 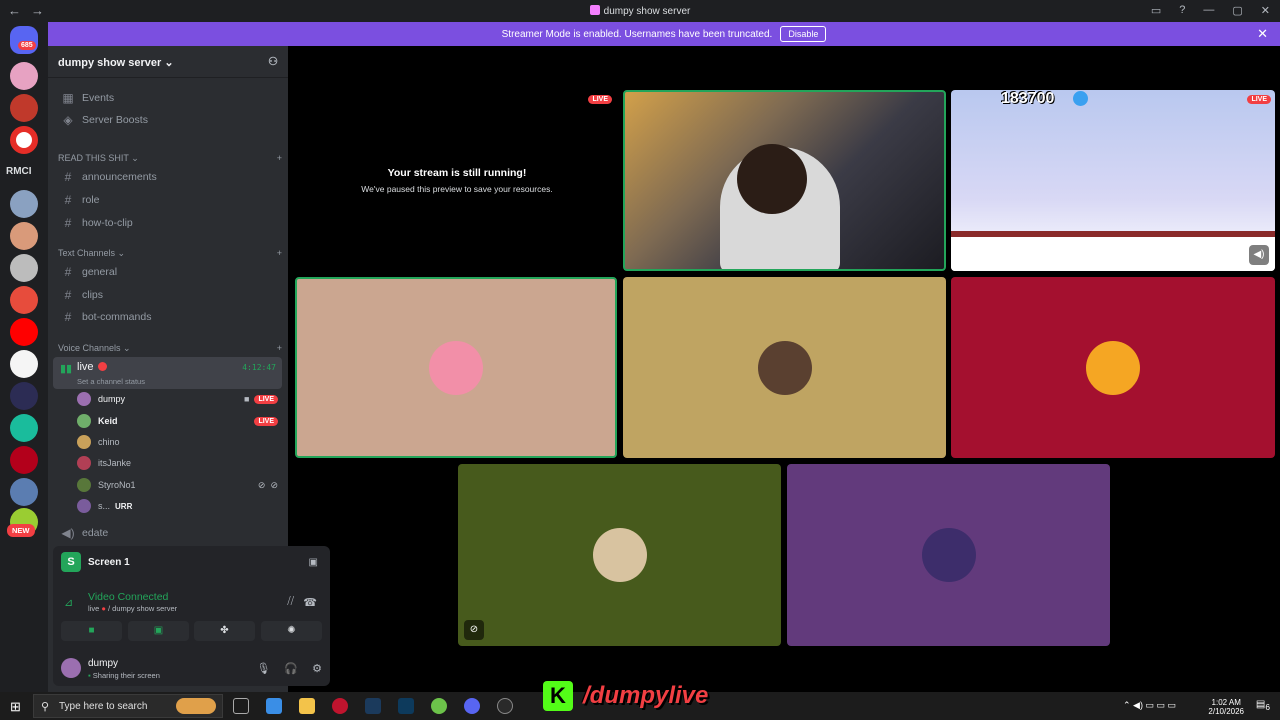 I want to click on taskbar-search: ⚲ Type here to search, so click(x=128, y=706).